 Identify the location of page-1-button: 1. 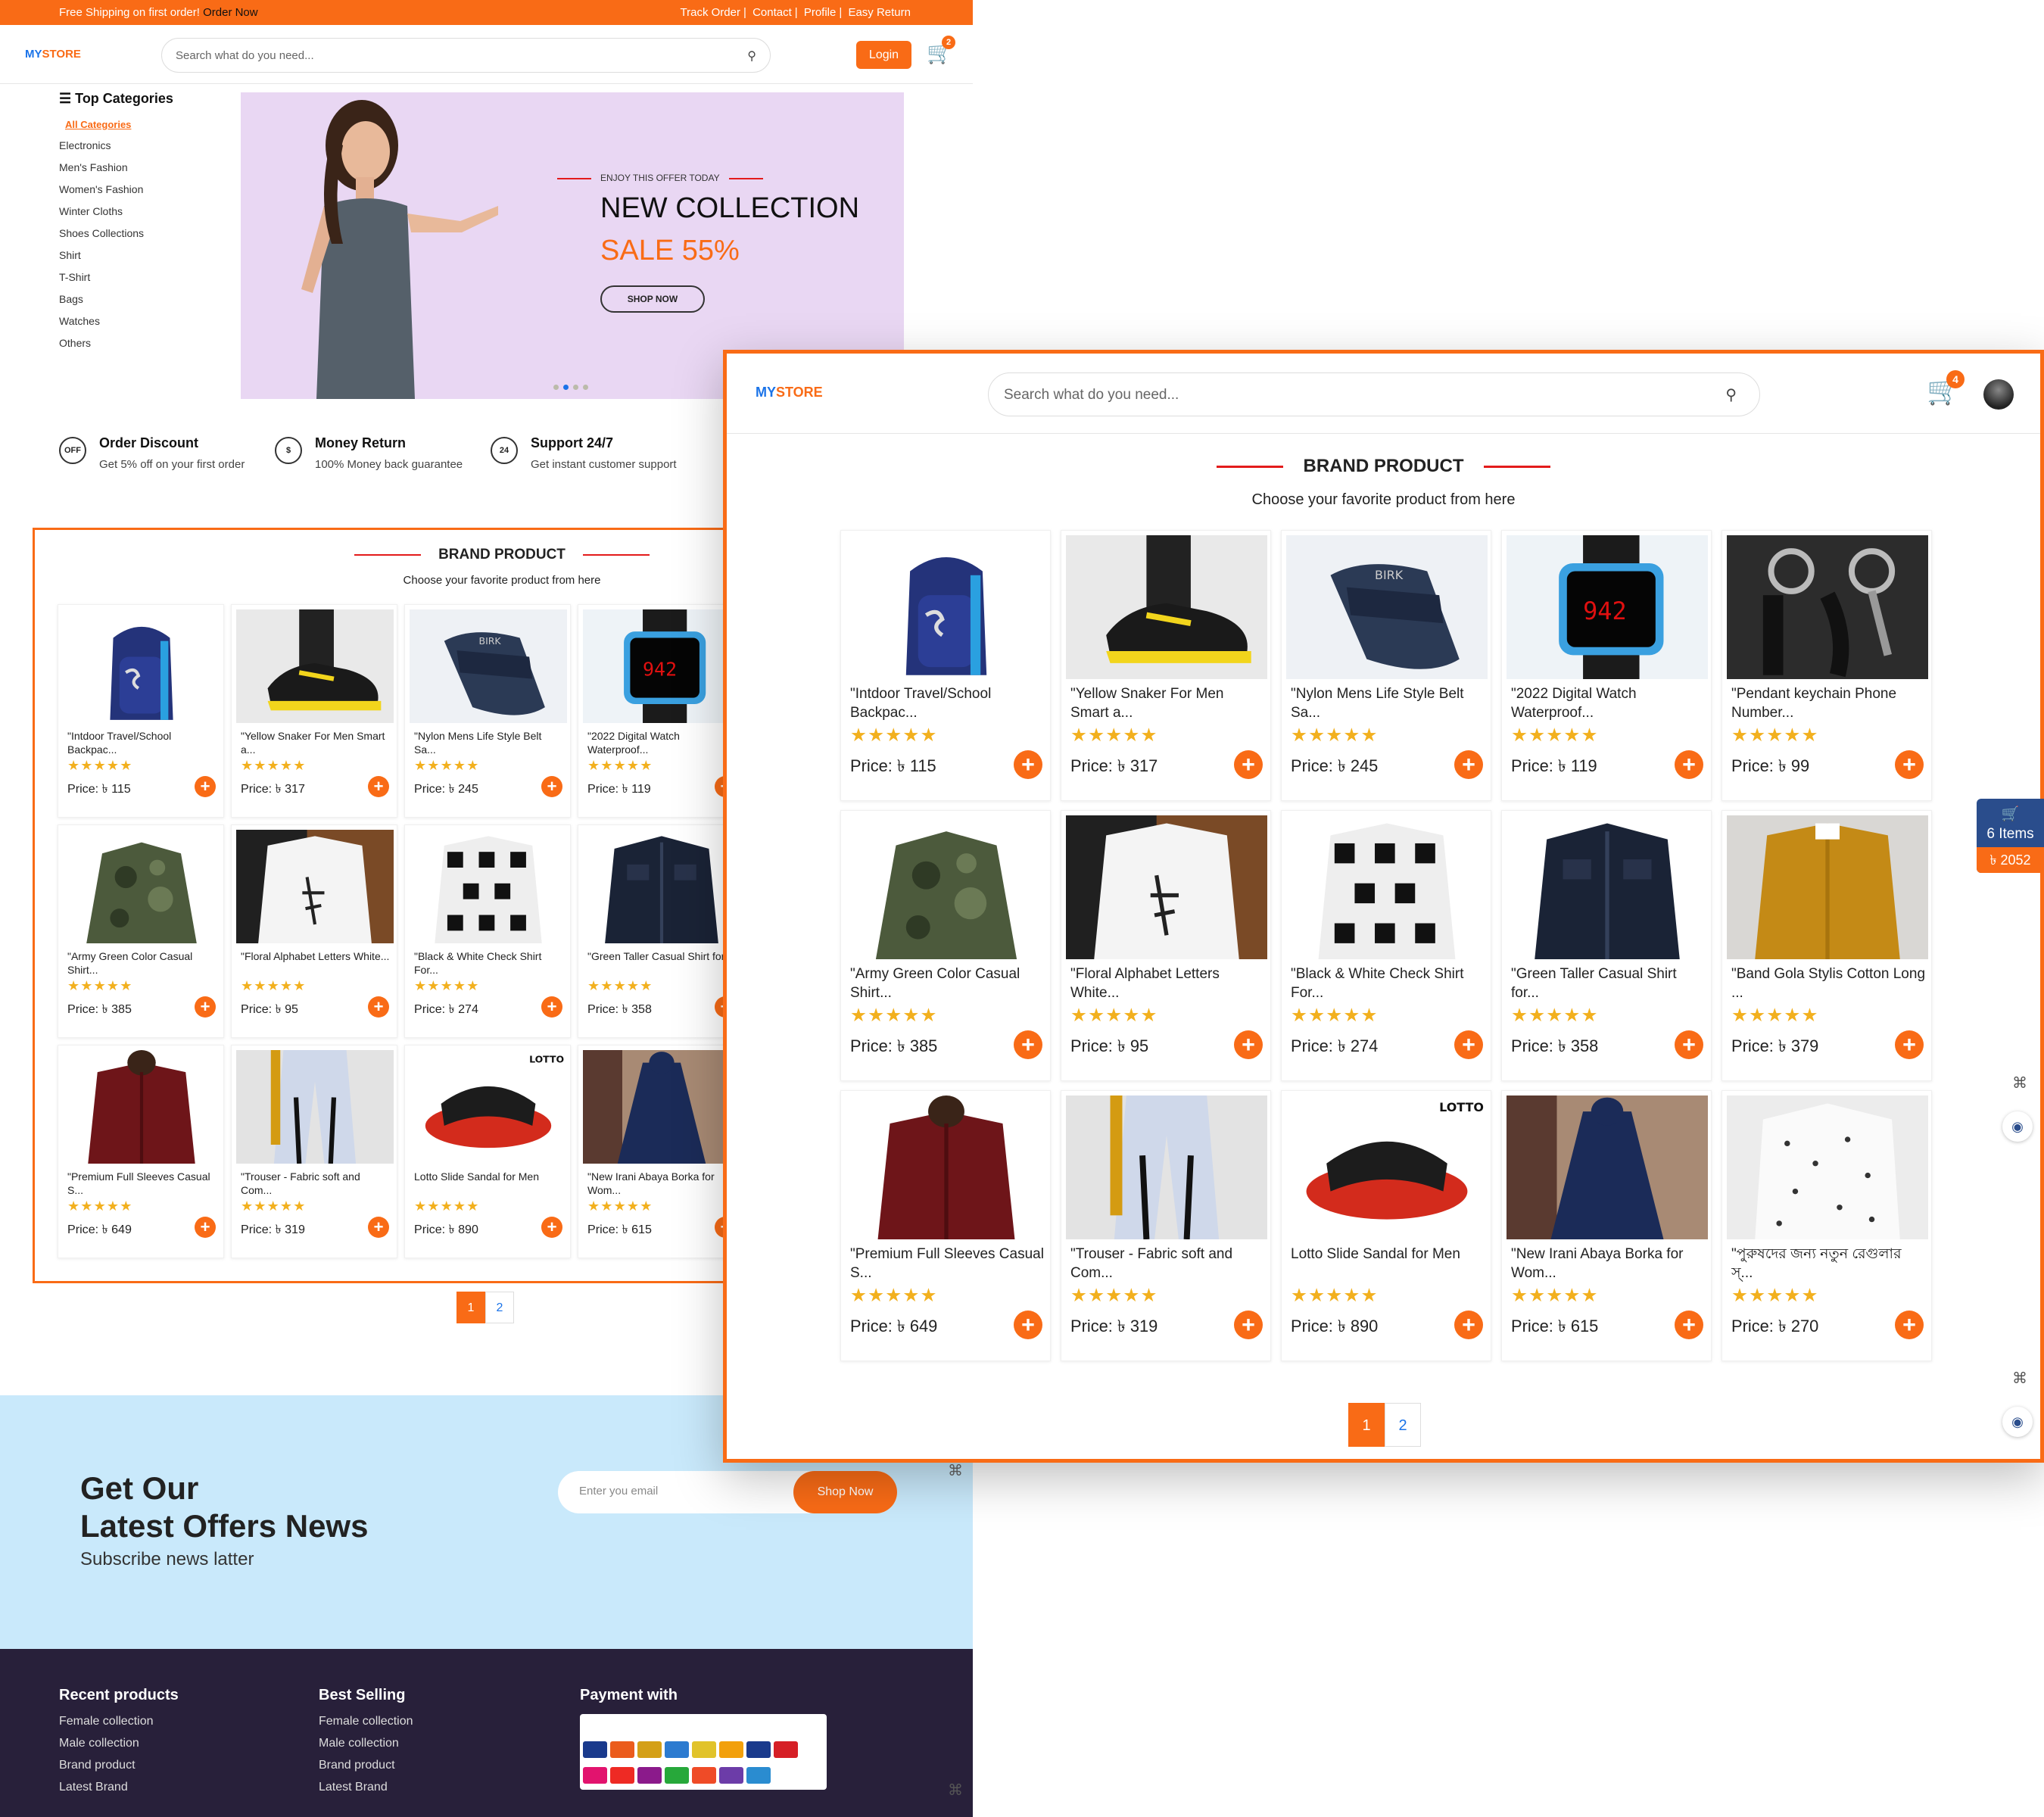
(470, 1307).